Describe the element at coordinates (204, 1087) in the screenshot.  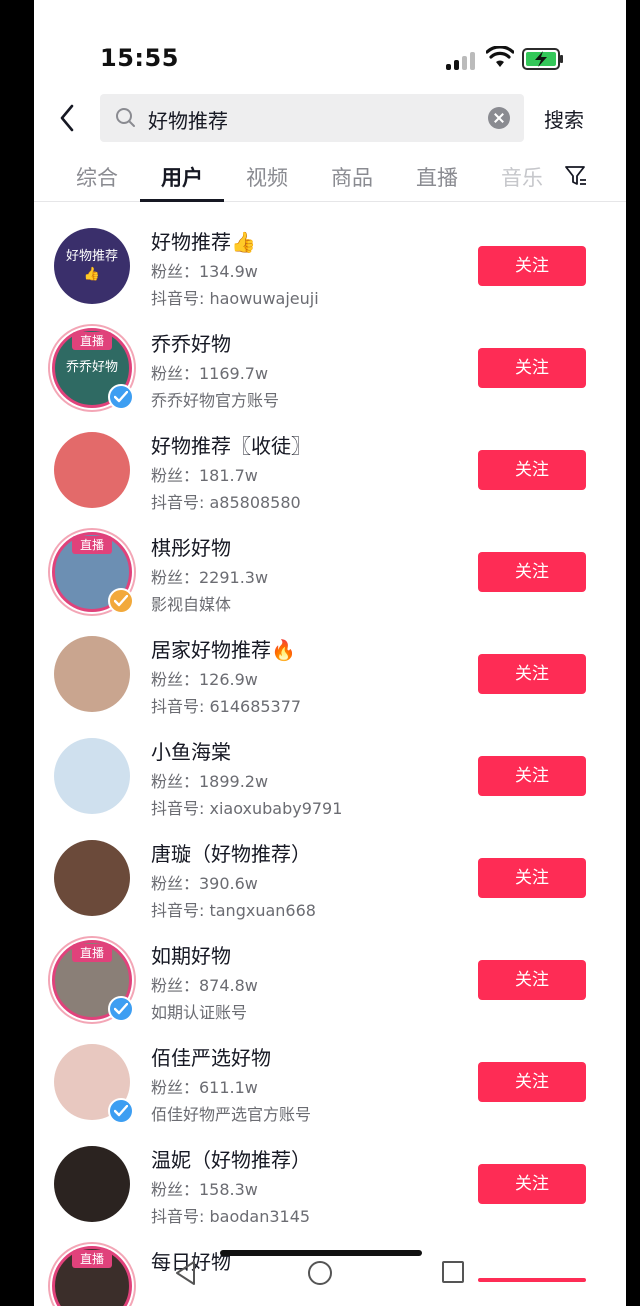
I see `follower-count: 粉丝：611.1w` at that location.